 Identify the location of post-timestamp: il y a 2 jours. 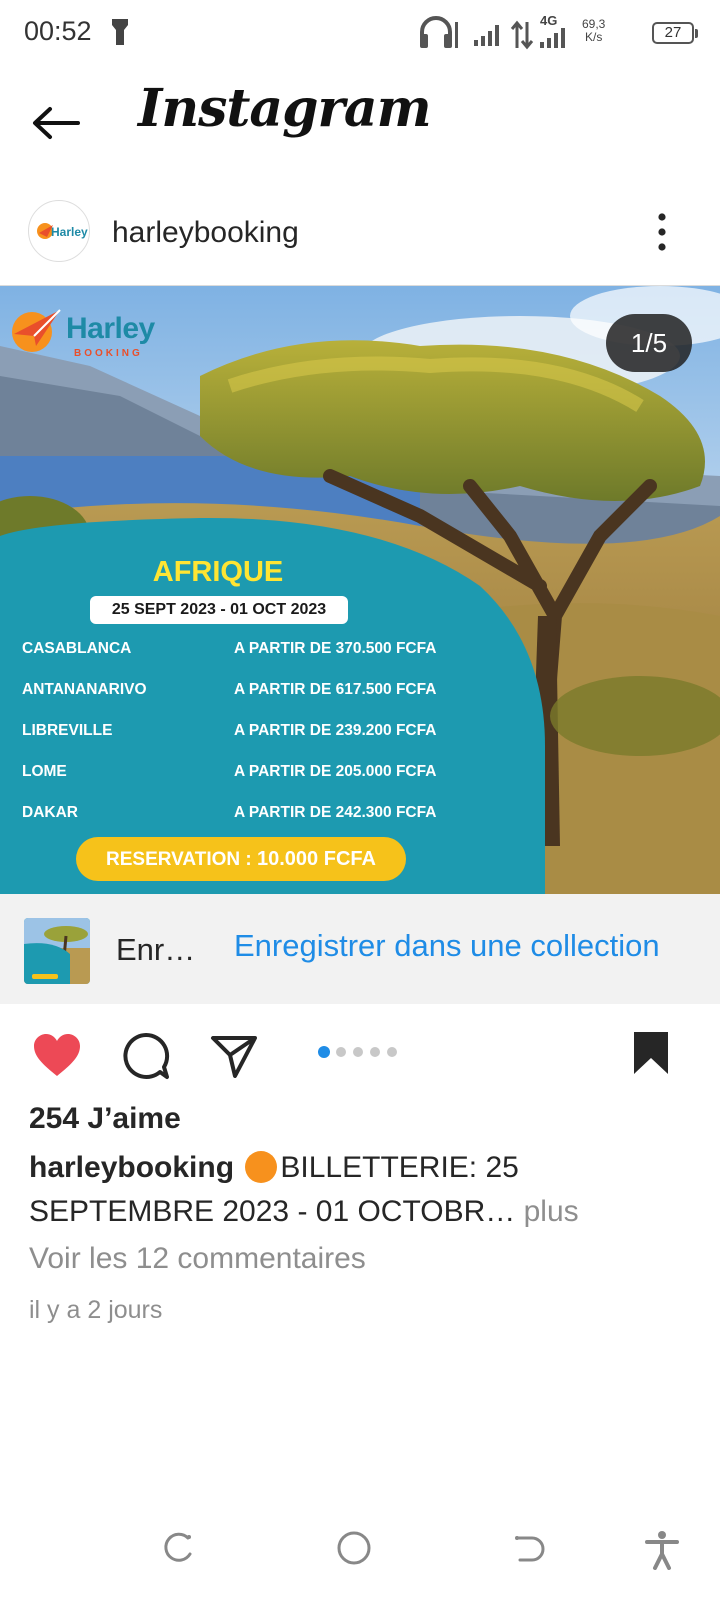
(96, 1310).